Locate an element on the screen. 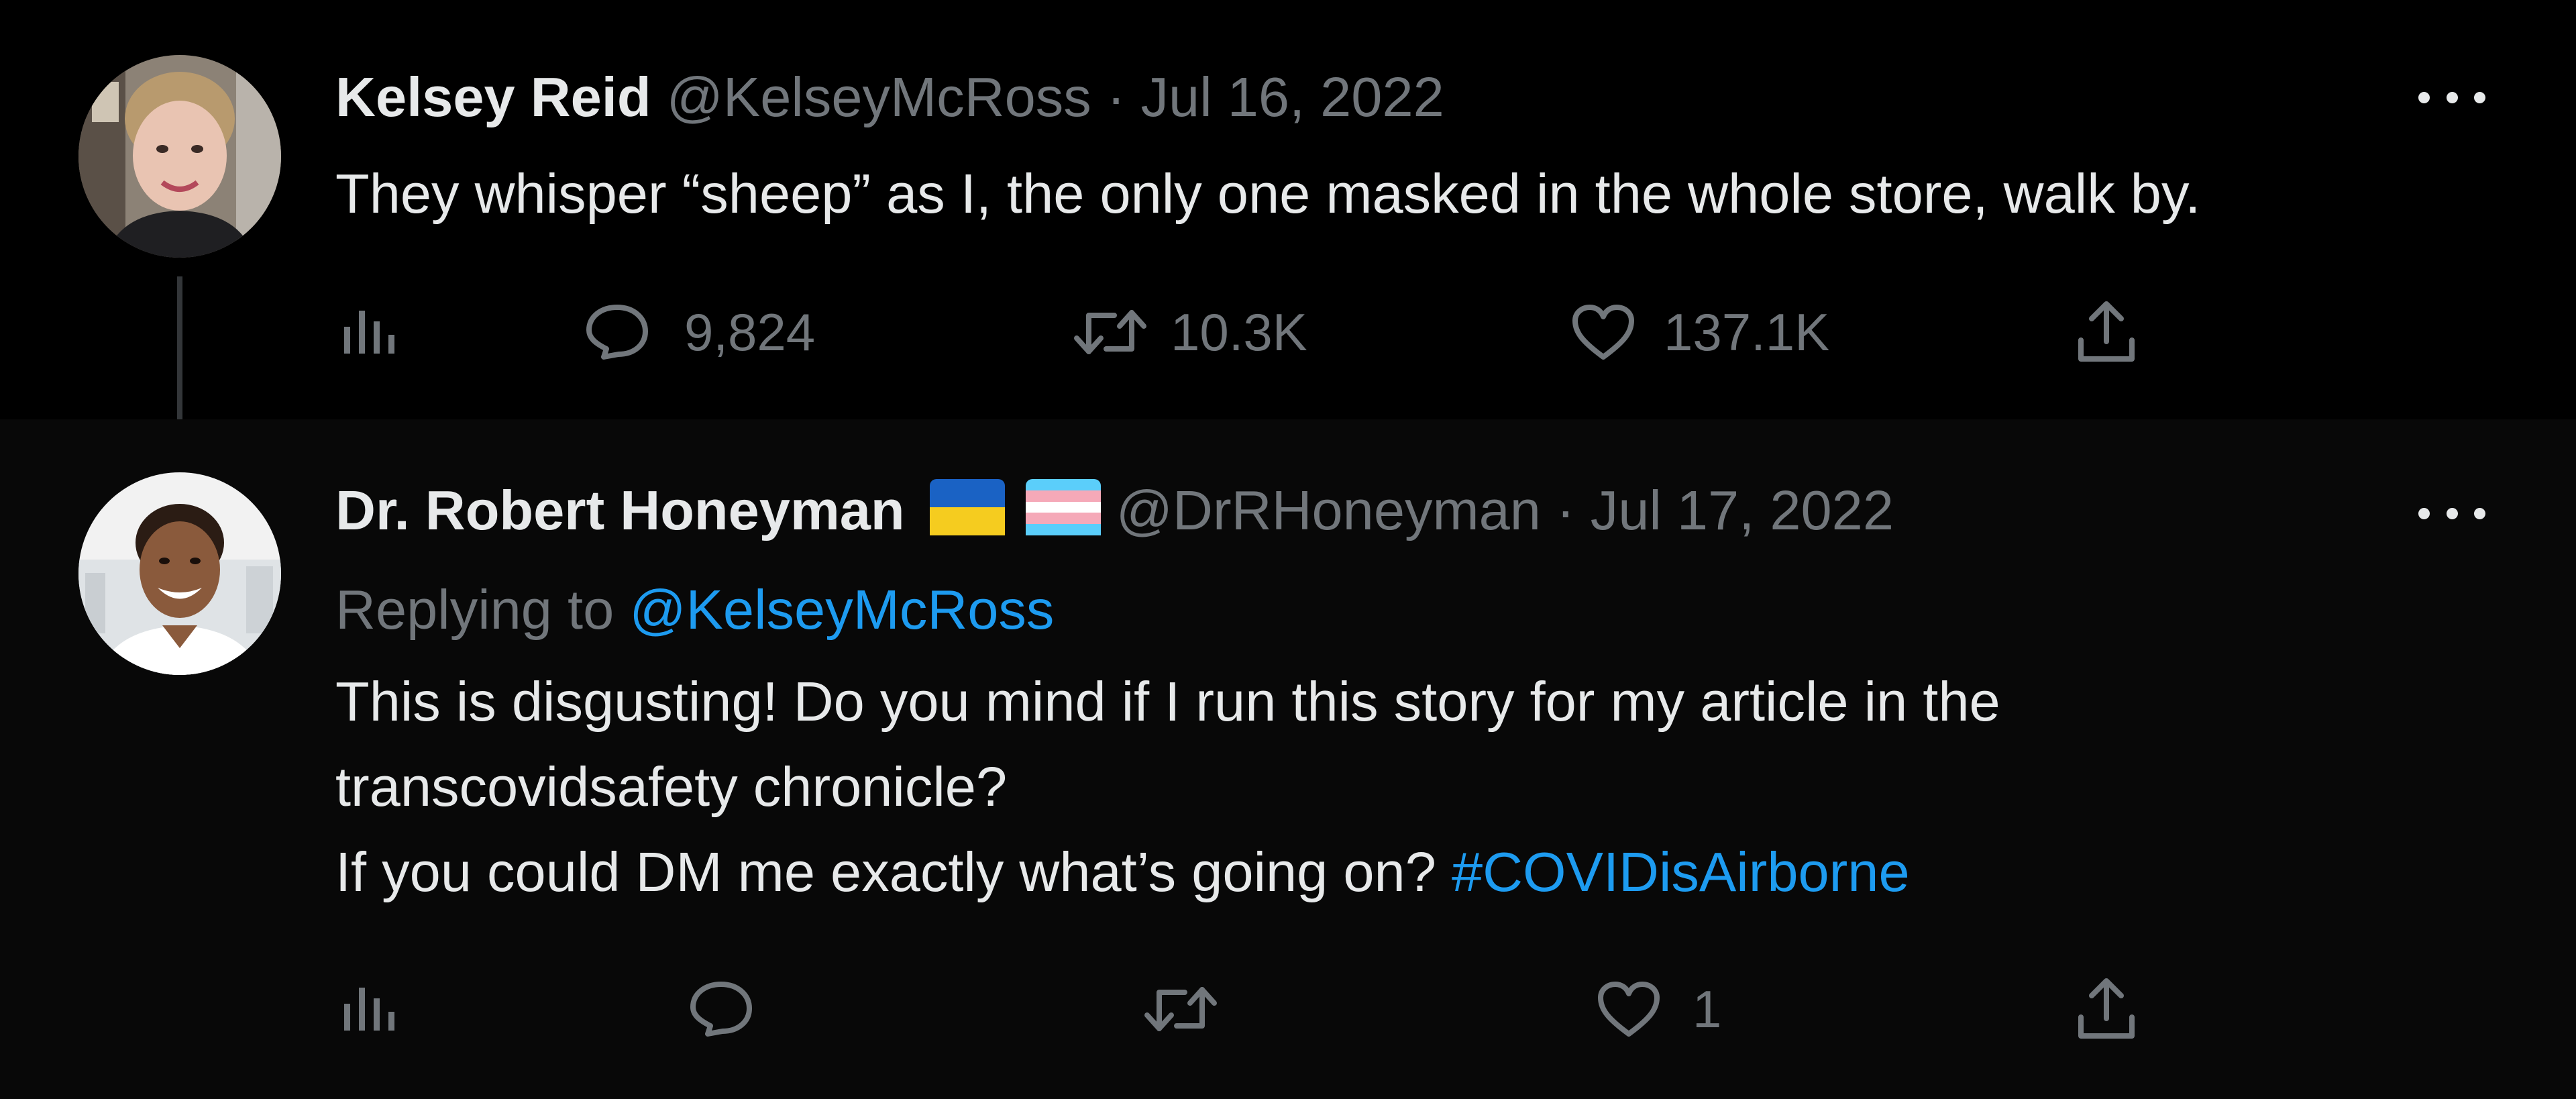  tweet-text-line: transcovidsafety chronicle? is located at coordinates (671, 786).